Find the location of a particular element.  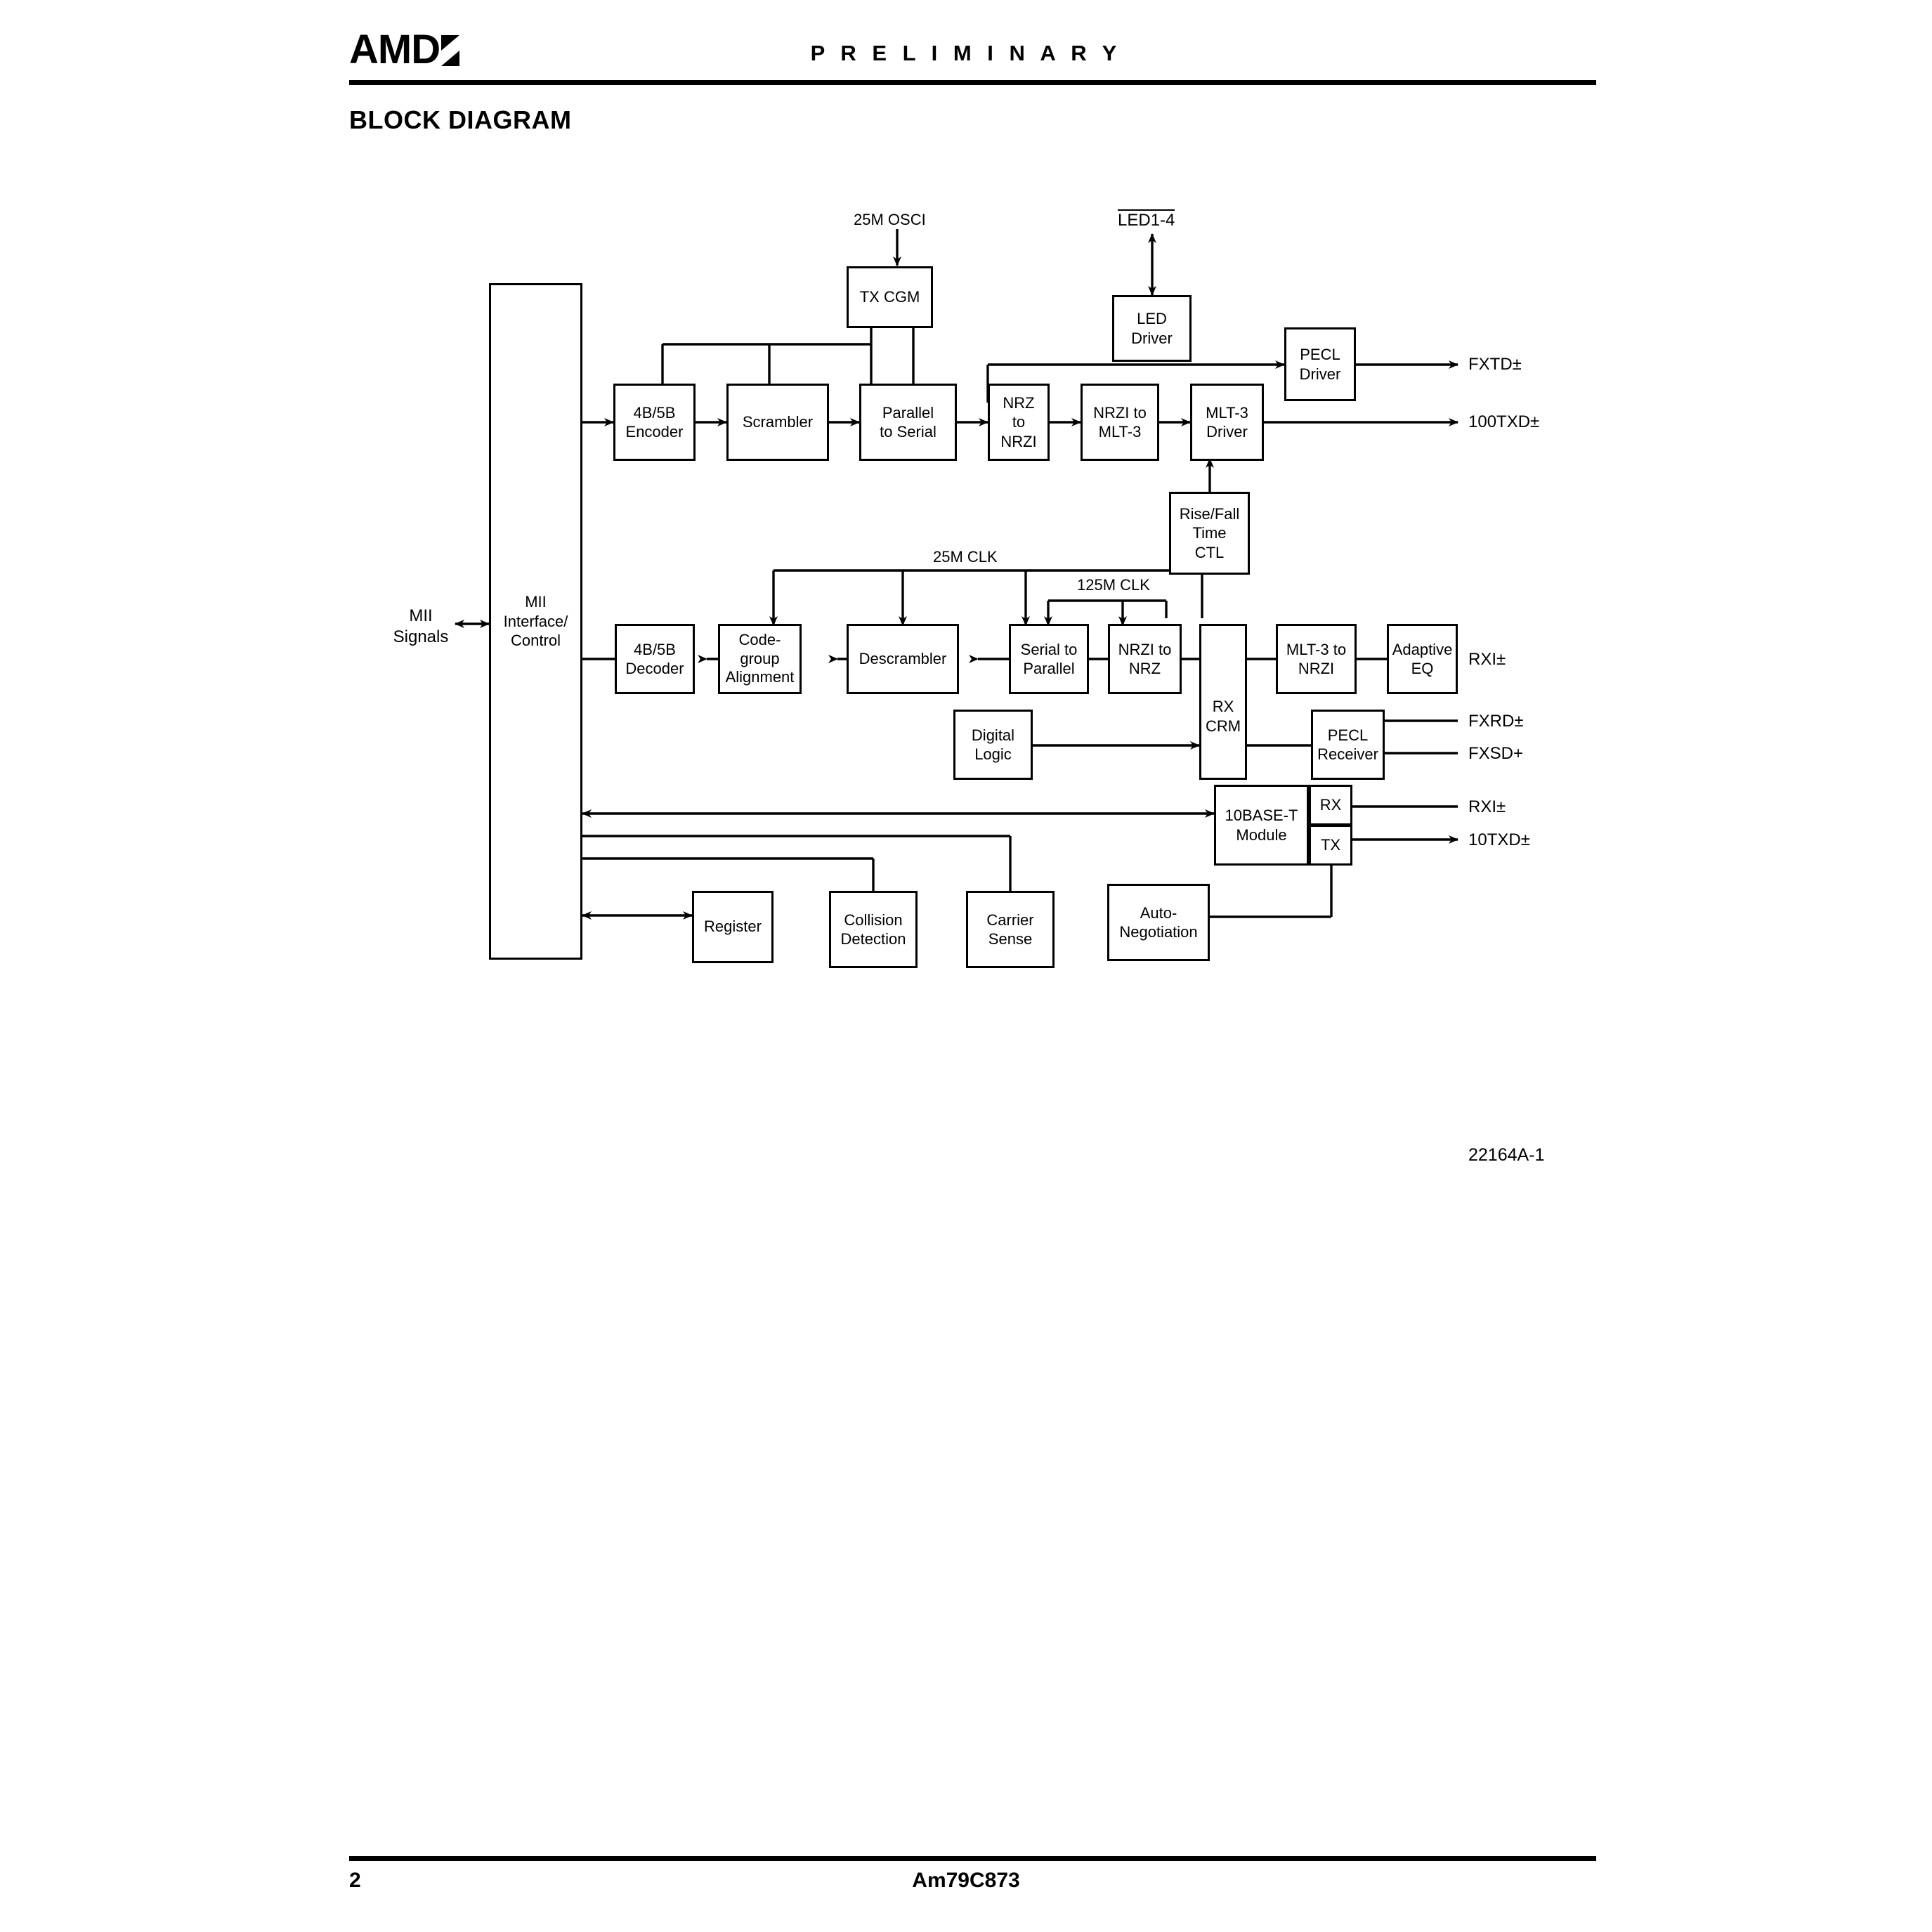

mii-signals-label: MII Signals is located at coordinates (421, 627).